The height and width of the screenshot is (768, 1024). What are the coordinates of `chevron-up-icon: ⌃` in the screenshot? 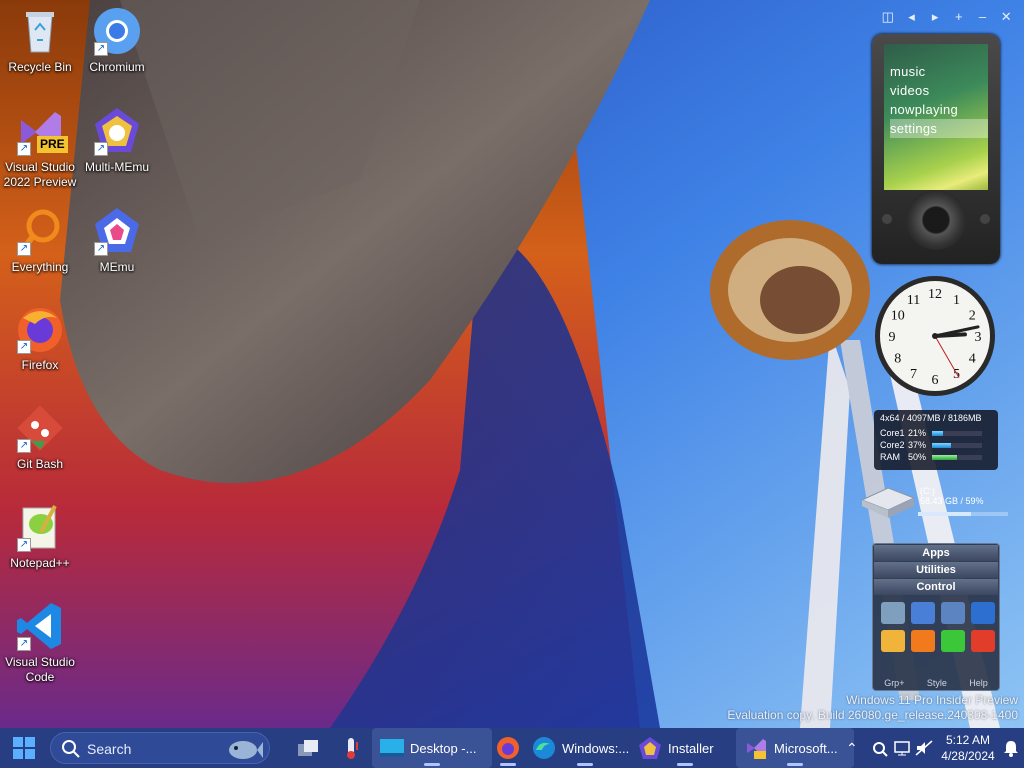 It's located at (854, 748).